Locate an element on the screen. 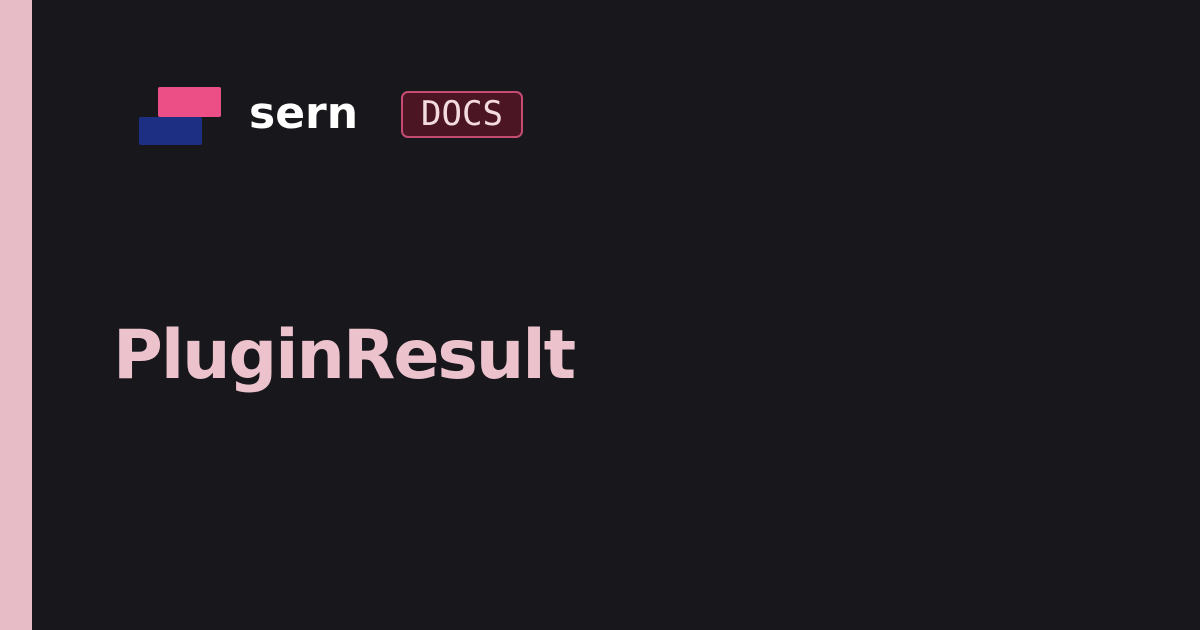 This screenshot has height=630, width=1200. logo-block-top is located at coordinates (189, 102).